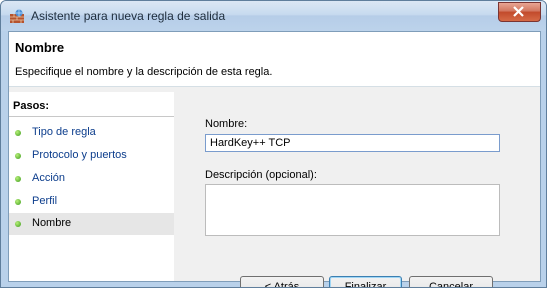 This screenshot has width=547, height=288. Describe the element at coordinates (261, 175) in the screenshot. I see `description-label: Descripción (opcional):` at that location.